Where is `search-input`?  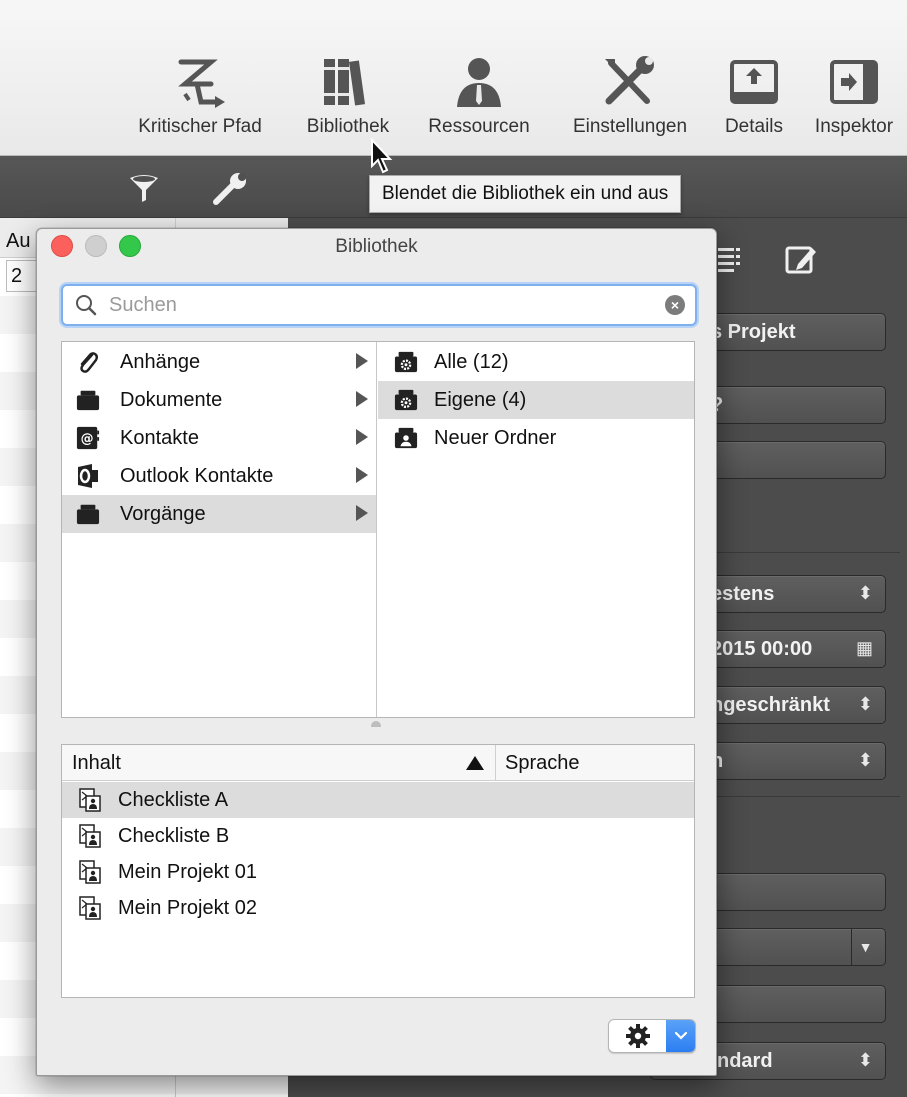
search-input is located at coordinates (377, 305).